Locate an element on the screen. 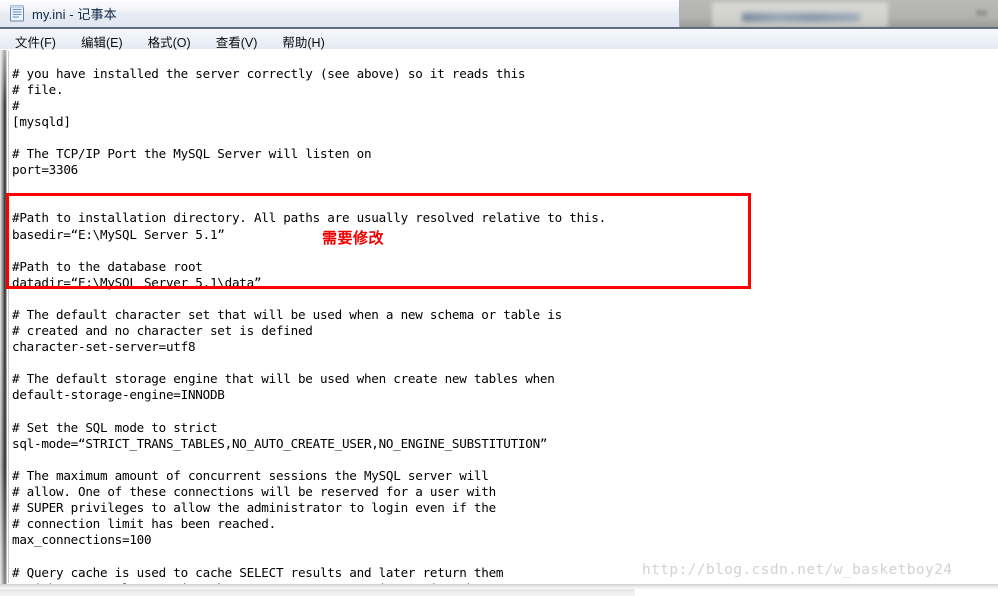 Image resolution: width=998 pixels, height=596 pixels. window-title: my.ini - 记事本 is located at coordinates (74, 14).